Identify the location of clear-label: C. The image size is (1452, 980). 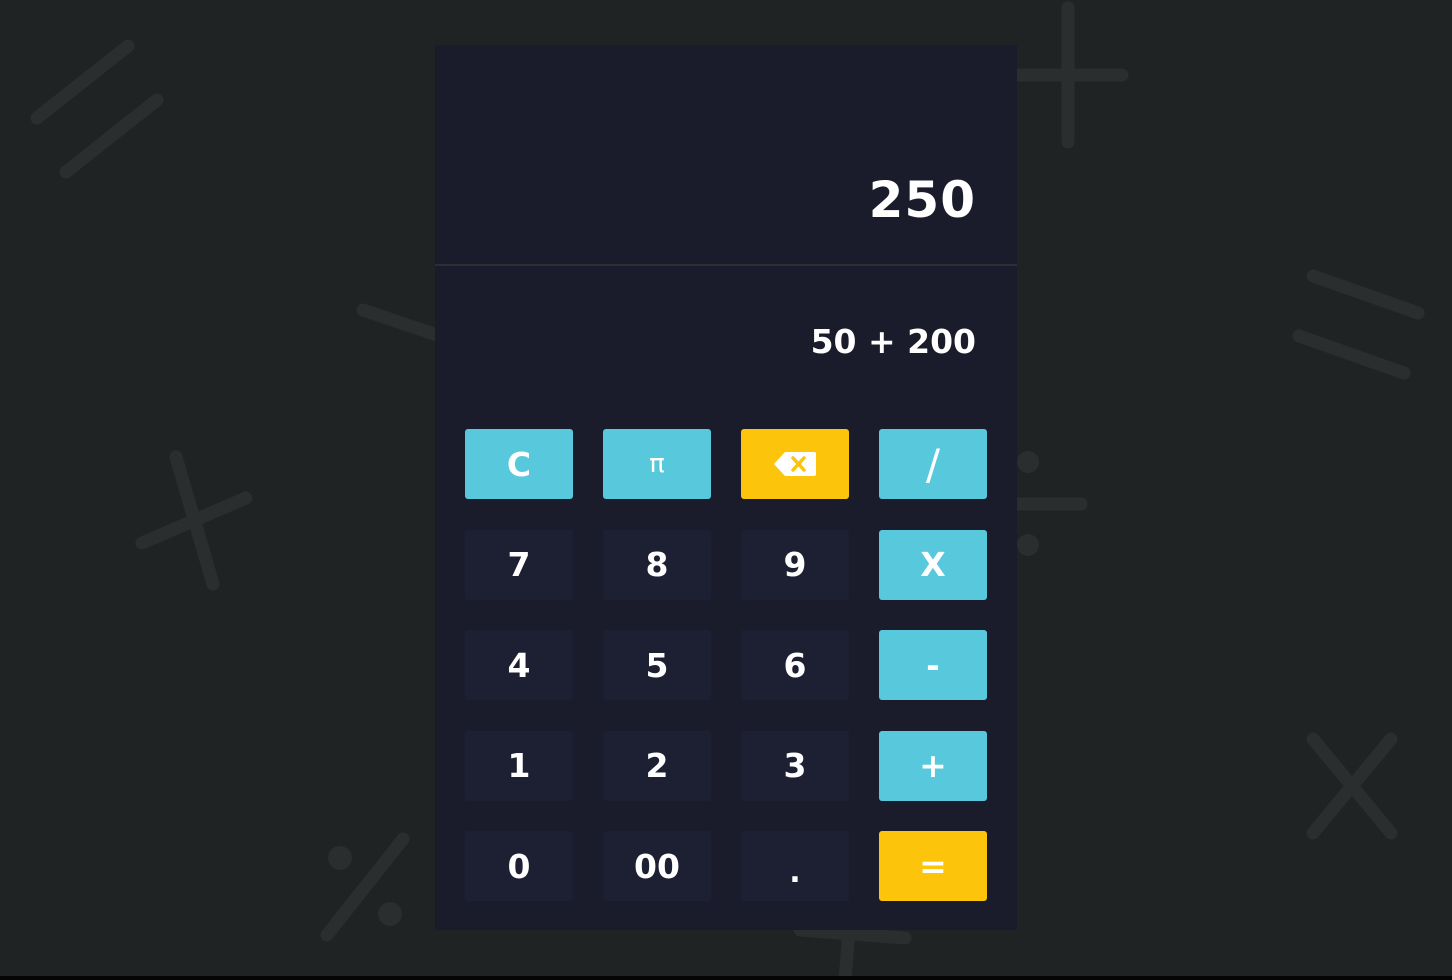
(519, 464).